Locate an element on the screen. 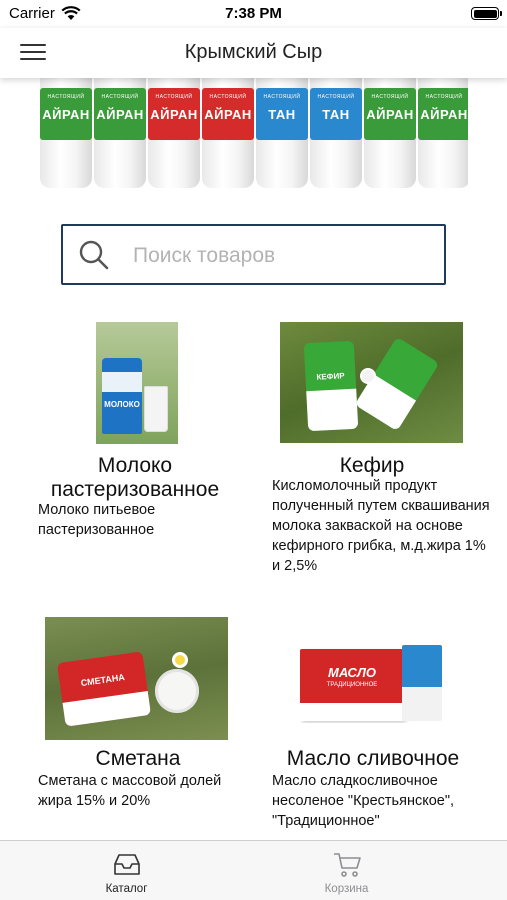 This screenshot has height=900, width=507. product-image-milk: МОЛОКО is located at coordinates (137, 383).